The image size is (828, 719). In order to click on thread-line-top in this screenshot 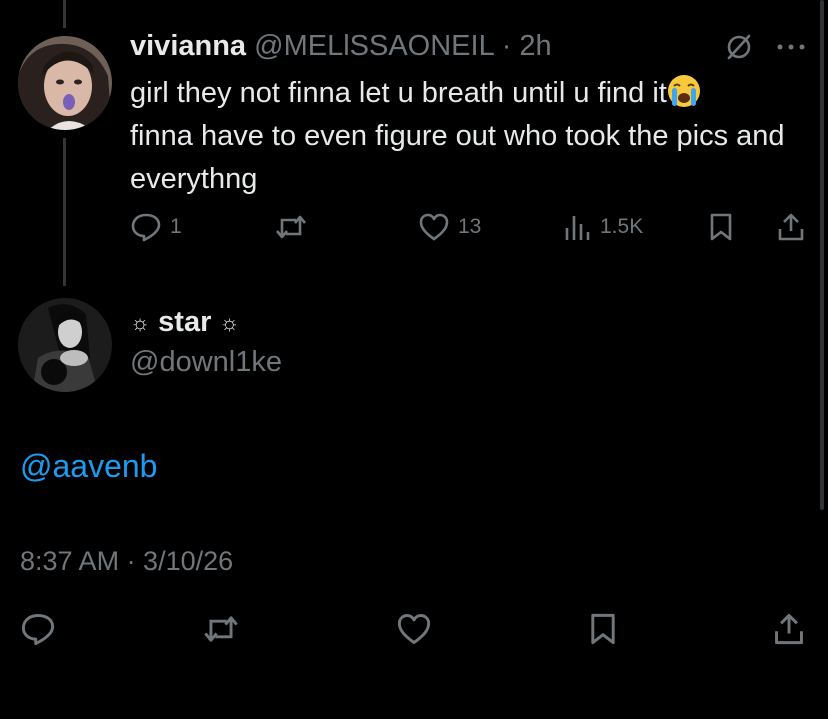, I will do `click(64, 14)`.